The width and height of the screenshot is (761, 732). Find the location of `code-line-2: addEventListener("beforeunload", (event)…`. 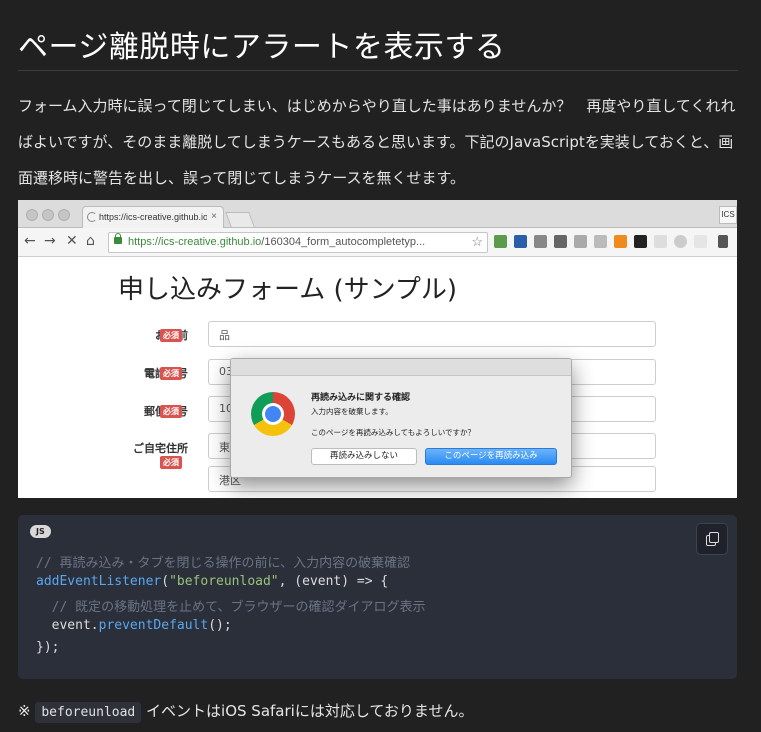

code-line-2: addEventListener("beforeunload", (event)… is located at coordinates (212, 581).